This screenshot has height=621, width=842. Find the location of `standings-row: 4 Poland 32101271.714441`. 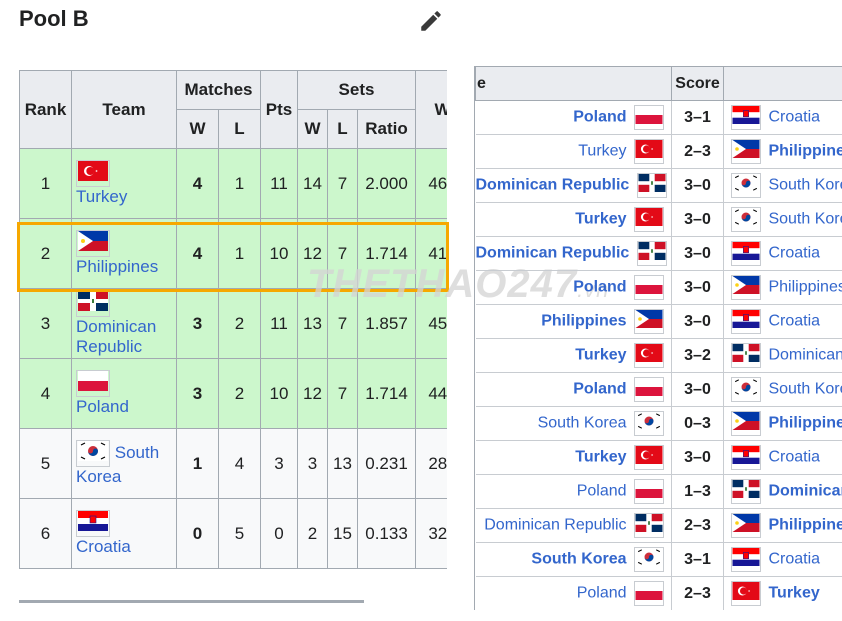

standings-row: 4 Poland 32101271.714441 is located at coordinates (233, 393).